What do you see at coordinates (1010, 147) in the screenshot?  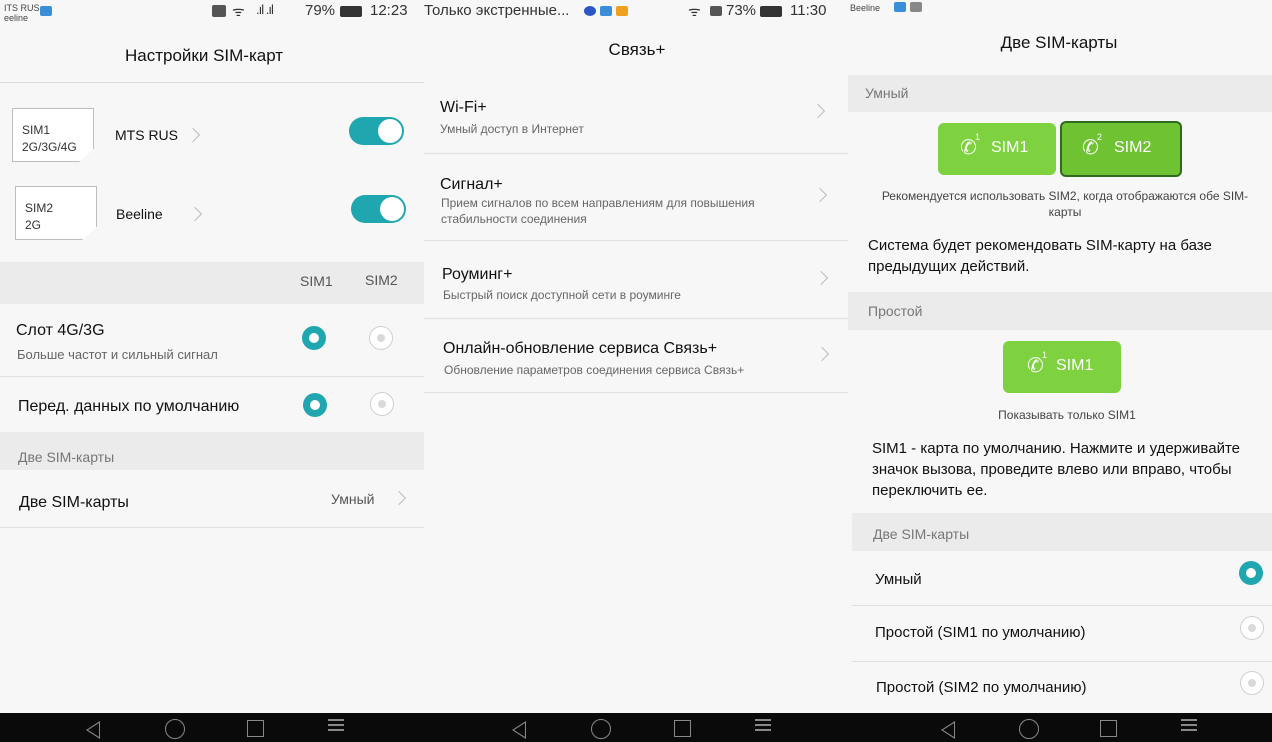 I see `sim1-button-label: SIM1` at bounding box center [1010, 147].